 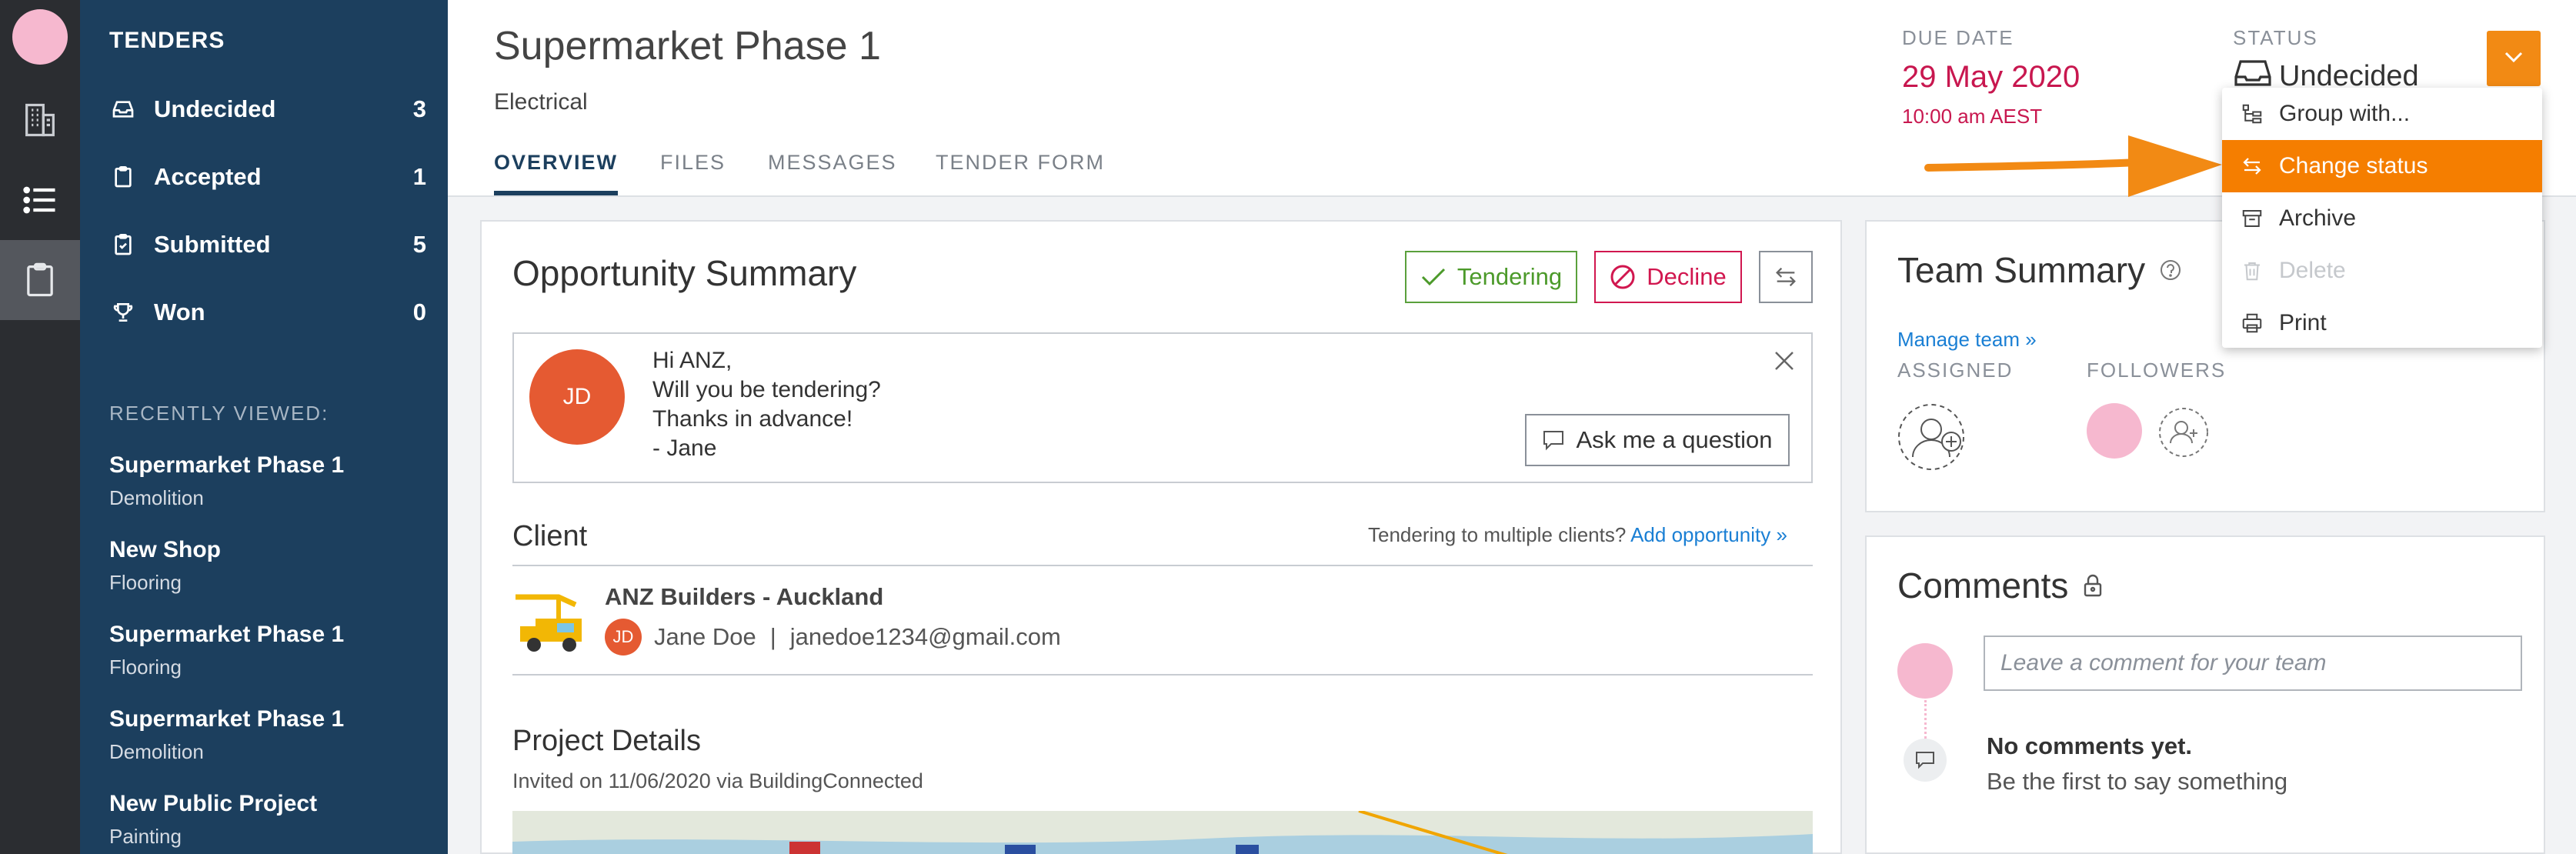 I want to click on project-map, so click(x=1163, y=833).